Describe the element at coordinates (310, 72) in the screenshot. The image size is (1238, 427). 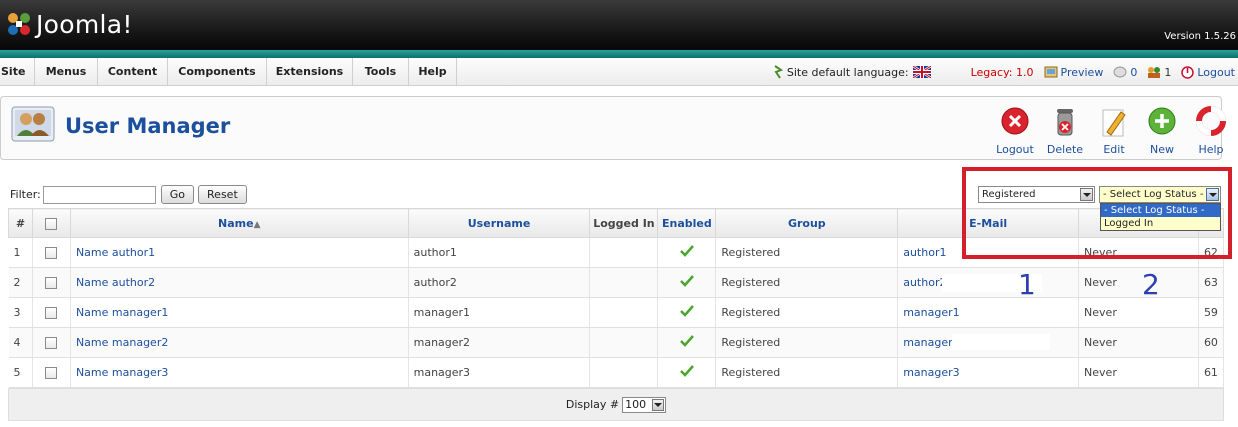
I see `menu-extensions: Extensions` at that location.